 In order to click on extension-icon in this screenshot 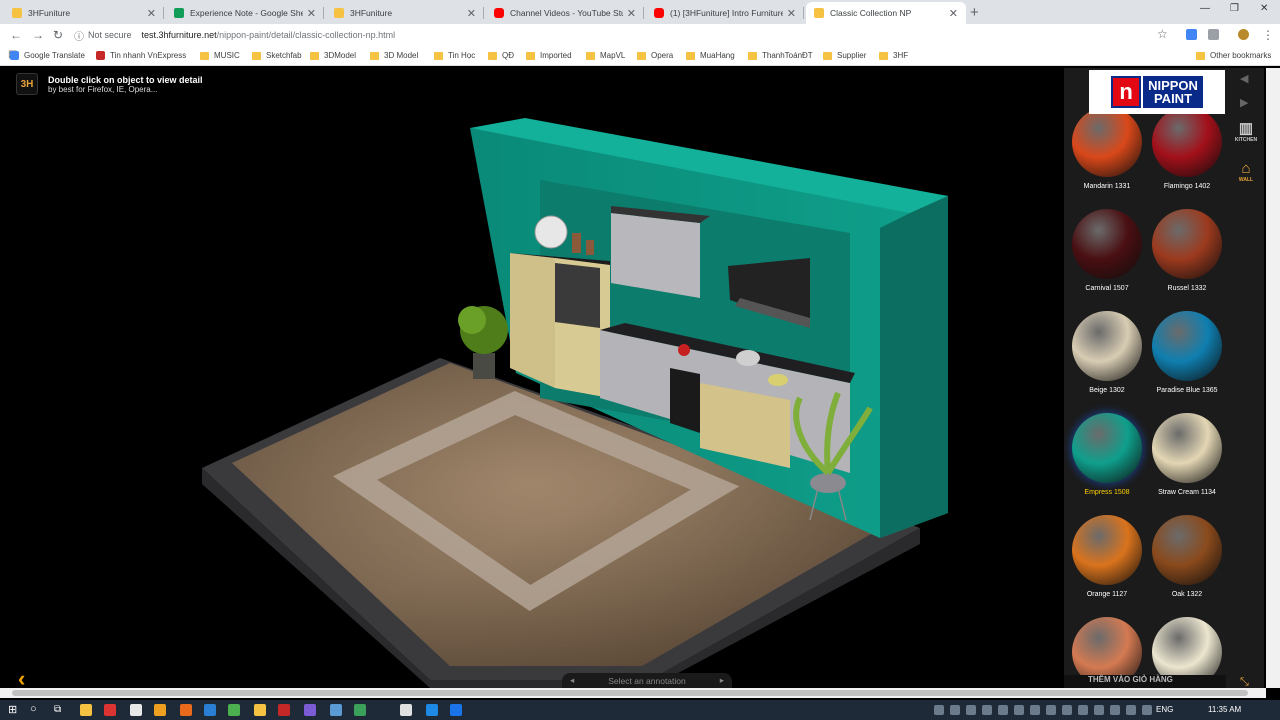, I will do `click(1213, 34)`.